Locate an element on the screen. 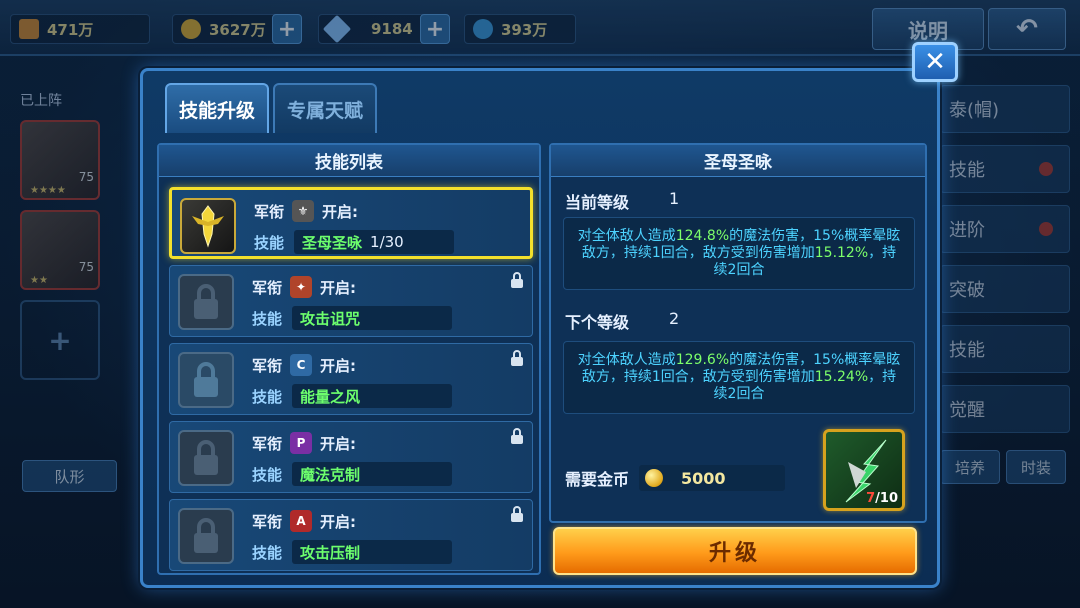 The image size is (1080, 608). cost-row: 需要金币 5000 is located at coordinates (675, 478).